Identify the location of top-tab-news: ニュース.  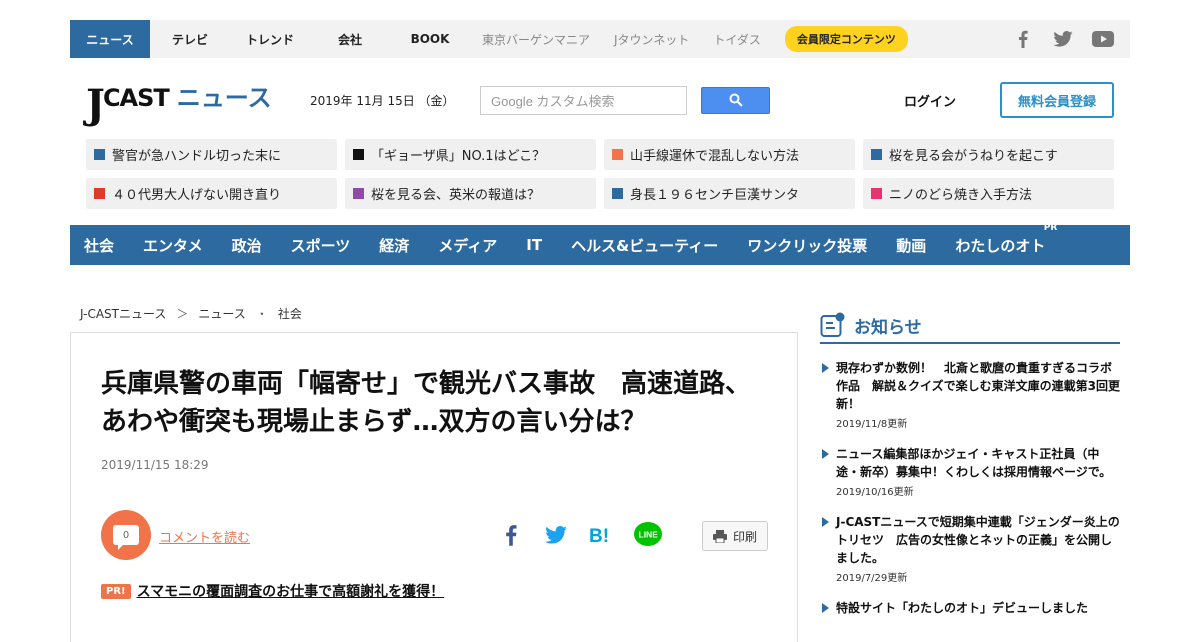
(110, 39).